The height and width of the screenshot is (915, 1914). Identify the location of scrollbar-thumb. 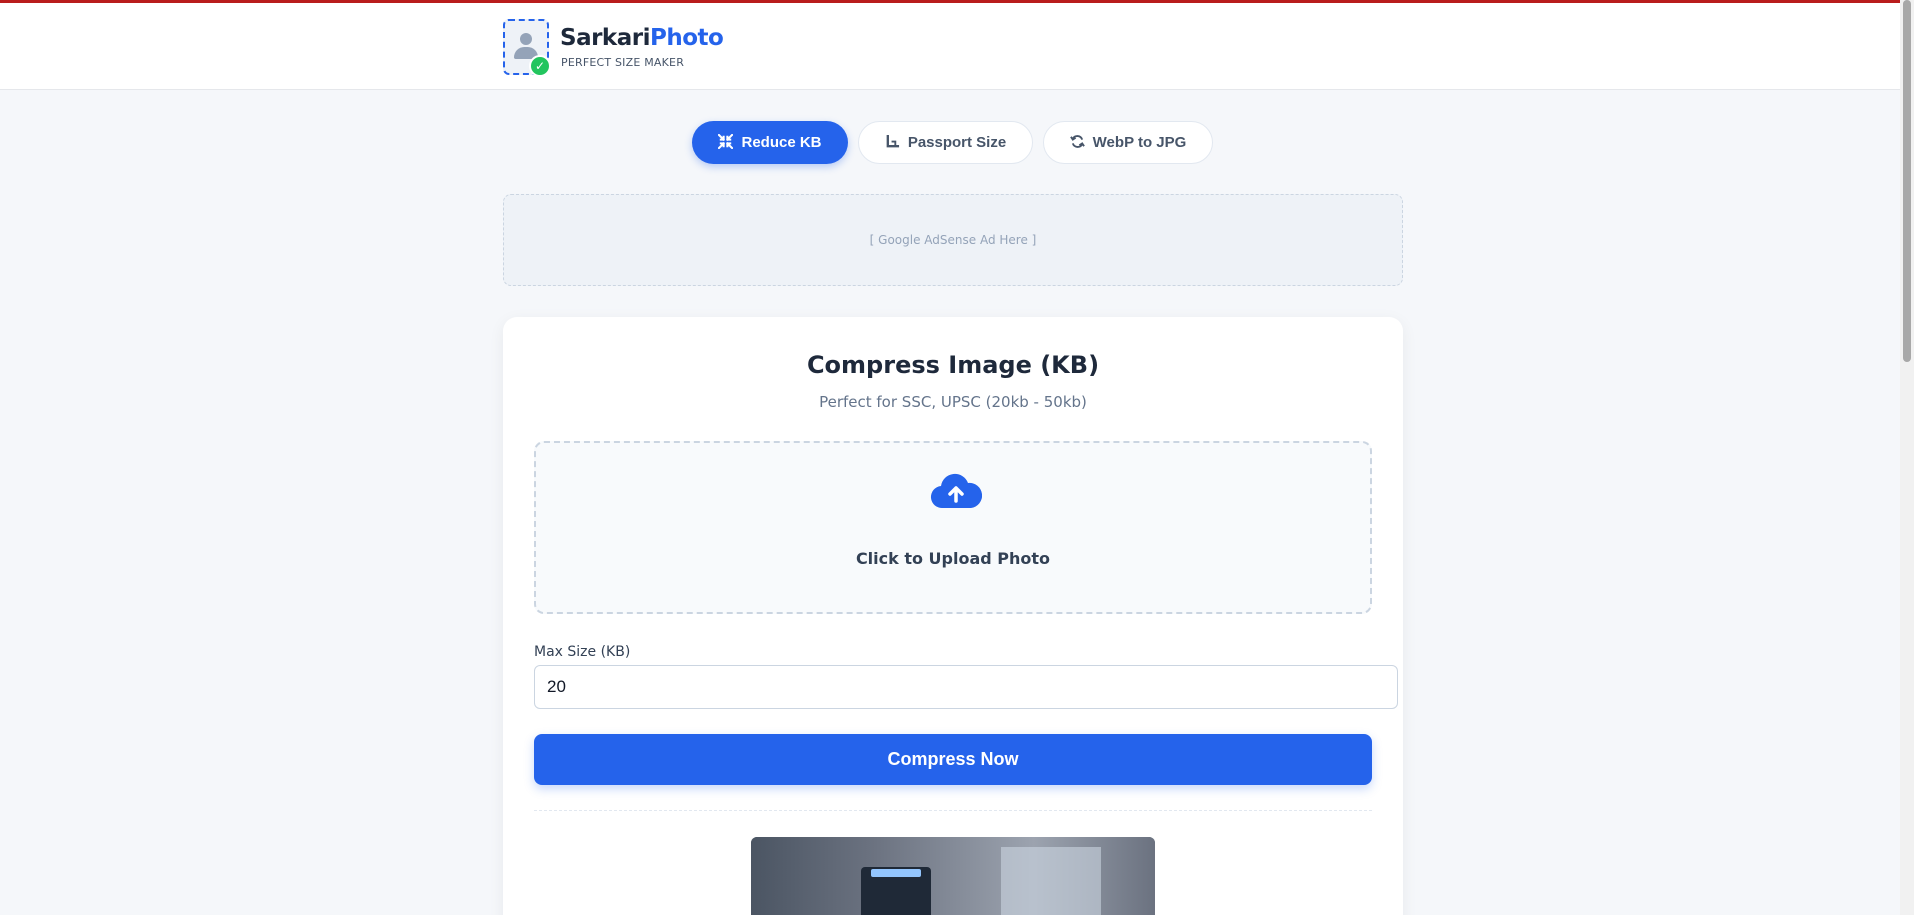
(1907, 181).